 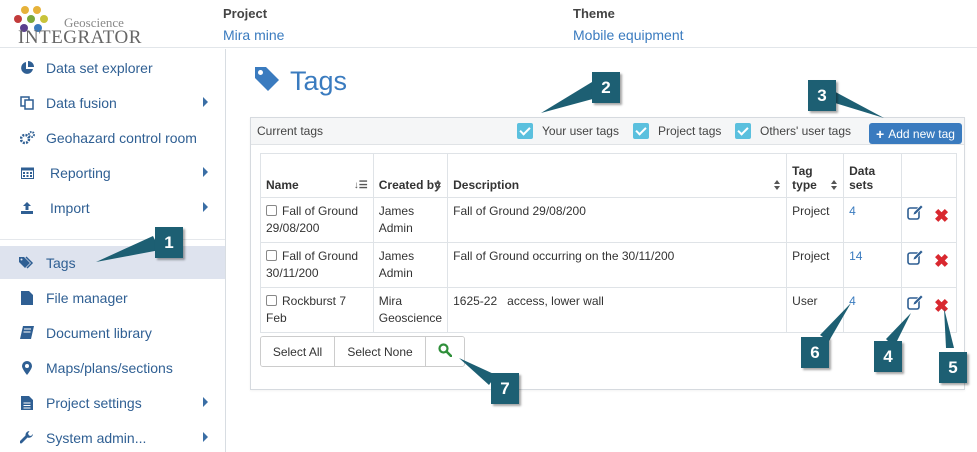 What do you see at coordinates (112, 207) in the screenshot?
I see `sidebar-item-import: Import` at bounding box center [112, 207].